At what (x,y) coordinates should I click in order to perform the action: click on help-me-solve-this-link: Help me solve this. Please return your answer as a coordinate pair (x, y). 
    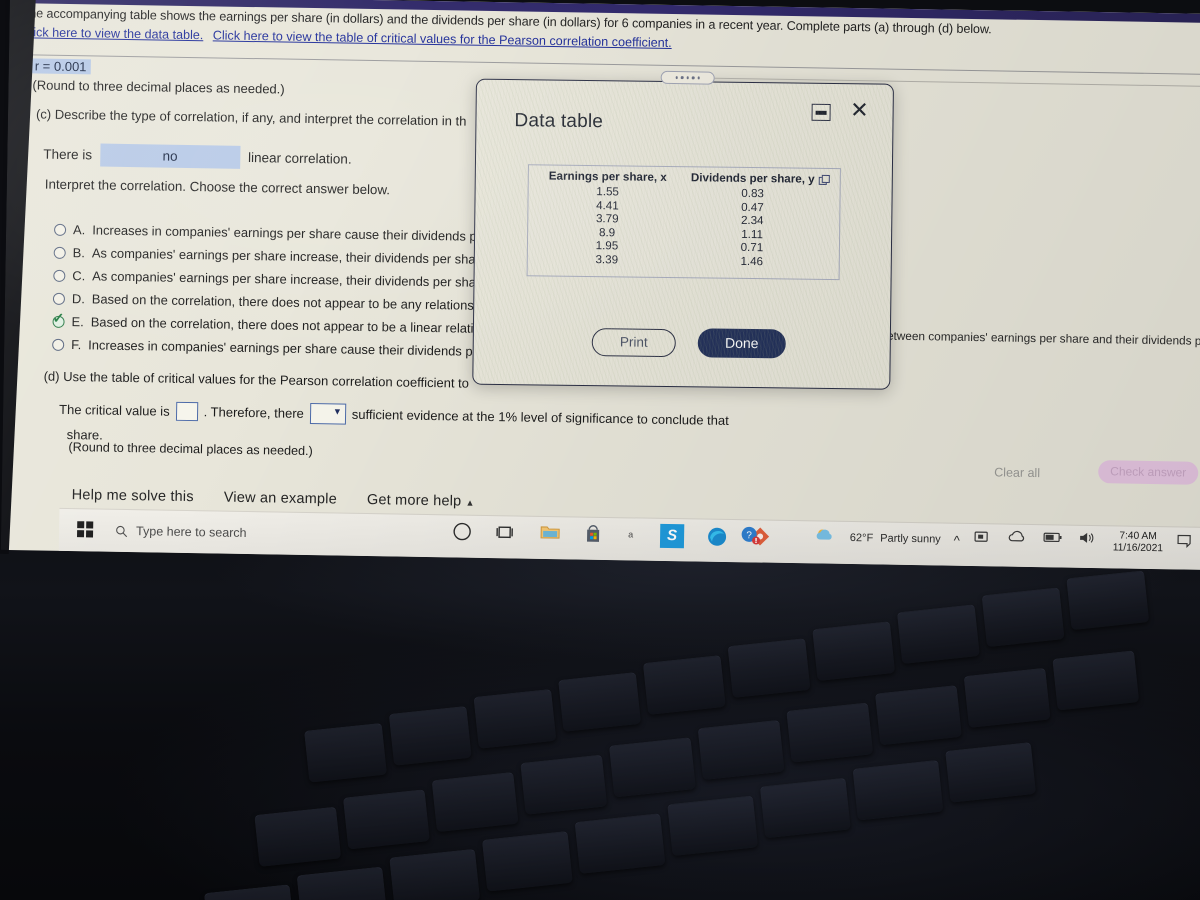
    Looking at the image, I should click on (133, 496).